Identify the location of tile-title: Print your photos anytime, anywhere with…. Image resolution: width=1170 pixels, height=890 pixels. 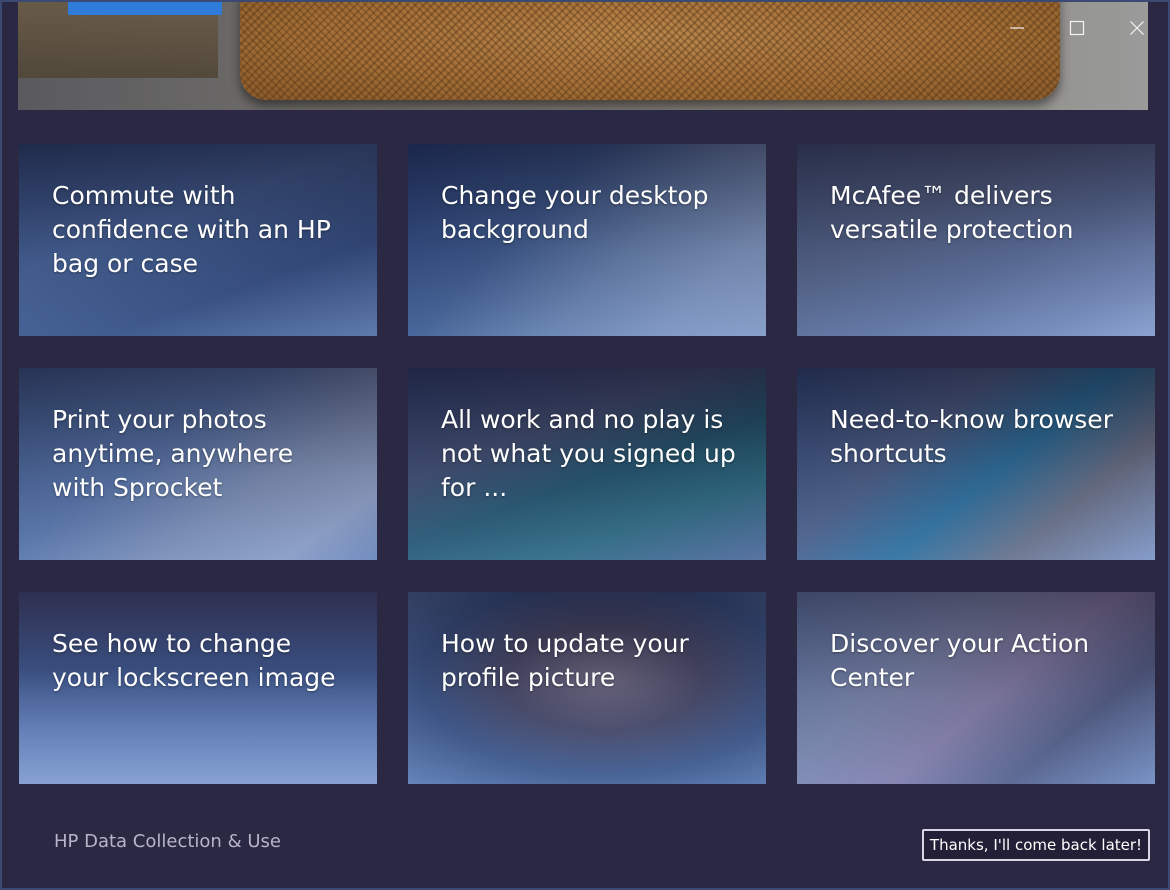
(173, 453).